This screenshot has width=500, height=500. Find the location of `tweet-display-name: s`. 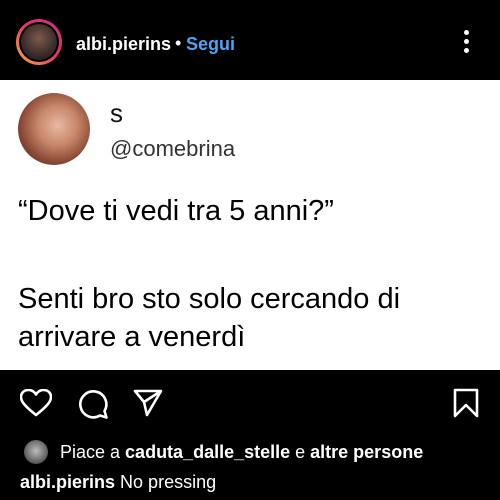

tweet-display-name: s is located at coordinates (116, 113).